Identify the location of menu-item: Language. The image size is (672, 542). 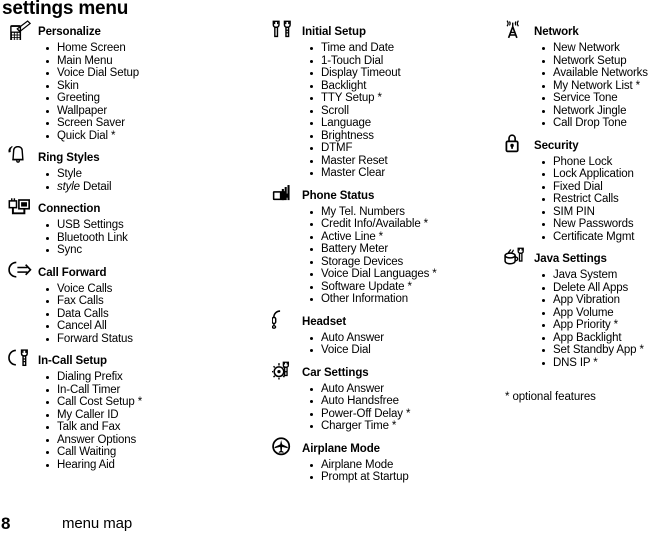
(403, 123).